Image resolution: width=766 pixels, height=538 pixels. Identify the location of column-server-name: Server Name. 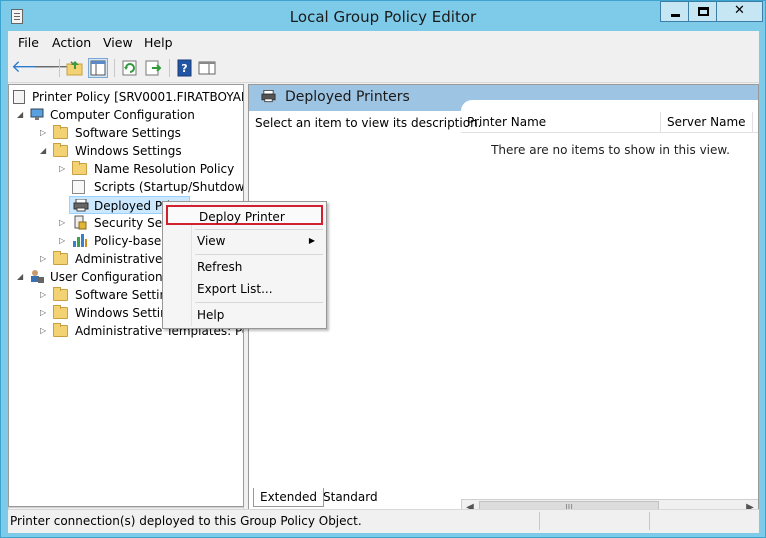
(707, 122).